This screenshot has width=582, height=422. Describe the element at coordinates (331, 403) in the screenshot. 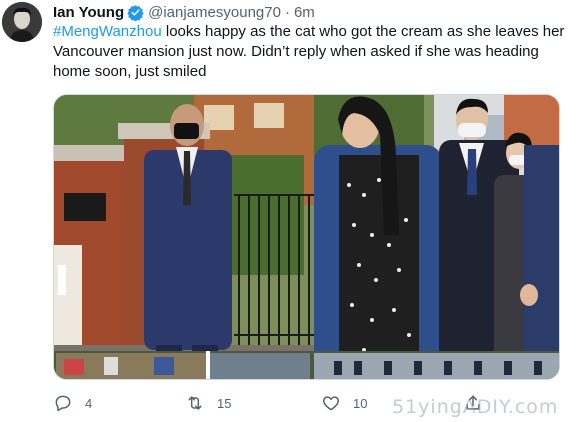

I see `heart-icon` at that location.